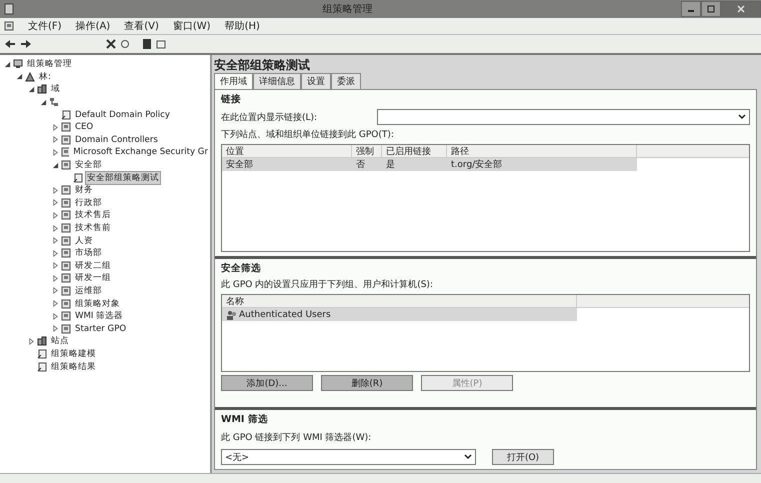 The height and width of the screenshot is (483, 761). Describe the element at coordinates (45, 77) in the screenshot. I see `tree-item: 林:` at that location.